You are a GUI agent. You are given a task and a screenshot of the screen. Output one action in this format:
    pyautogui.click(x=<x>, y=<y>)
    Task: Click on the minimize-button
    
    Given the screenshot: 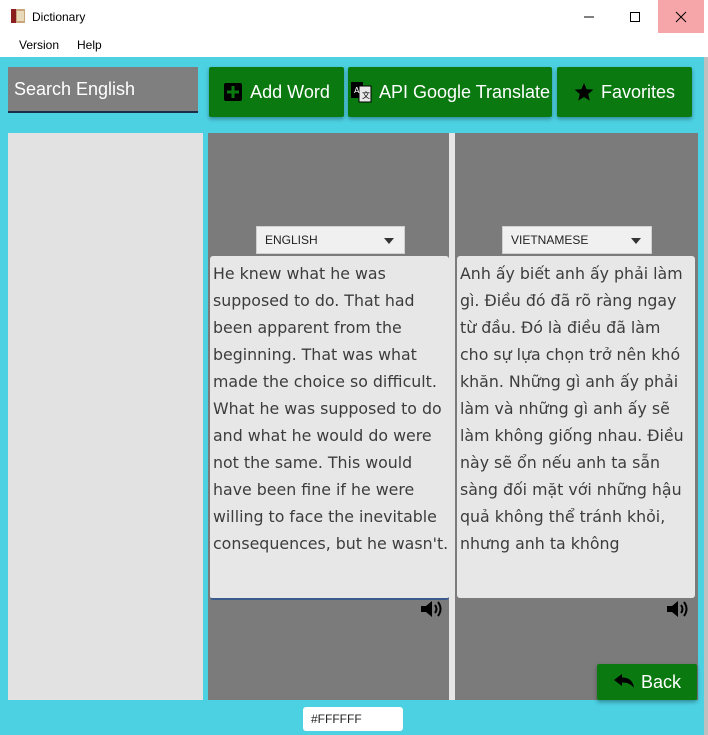 What is the action you would take?
    pyautogui.click(x=589, y=16)
    